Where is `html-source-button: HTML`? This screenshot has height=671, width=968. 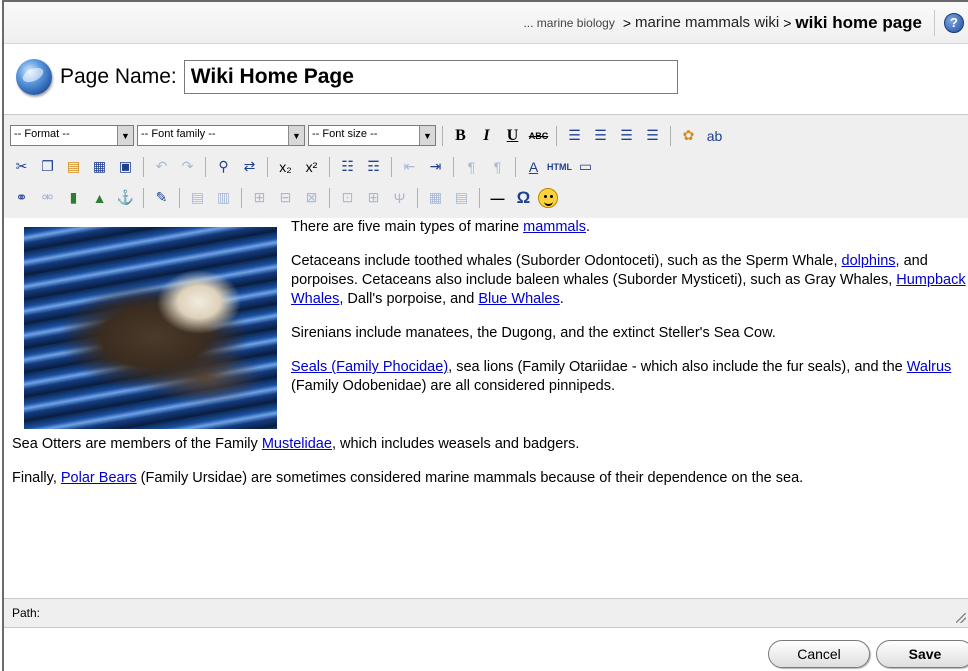
html-source-button: HTML is located at coordinates (559, 166).